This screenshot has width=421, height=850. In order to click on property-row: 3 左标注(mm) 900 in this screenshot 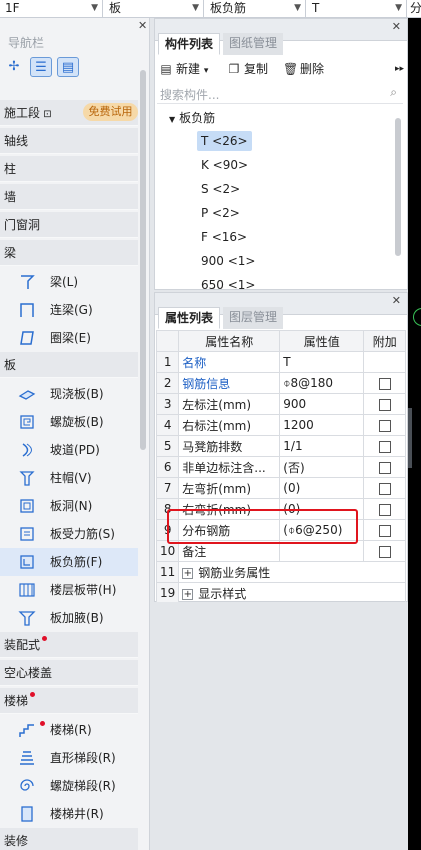, I will do `click(281, 404)`.